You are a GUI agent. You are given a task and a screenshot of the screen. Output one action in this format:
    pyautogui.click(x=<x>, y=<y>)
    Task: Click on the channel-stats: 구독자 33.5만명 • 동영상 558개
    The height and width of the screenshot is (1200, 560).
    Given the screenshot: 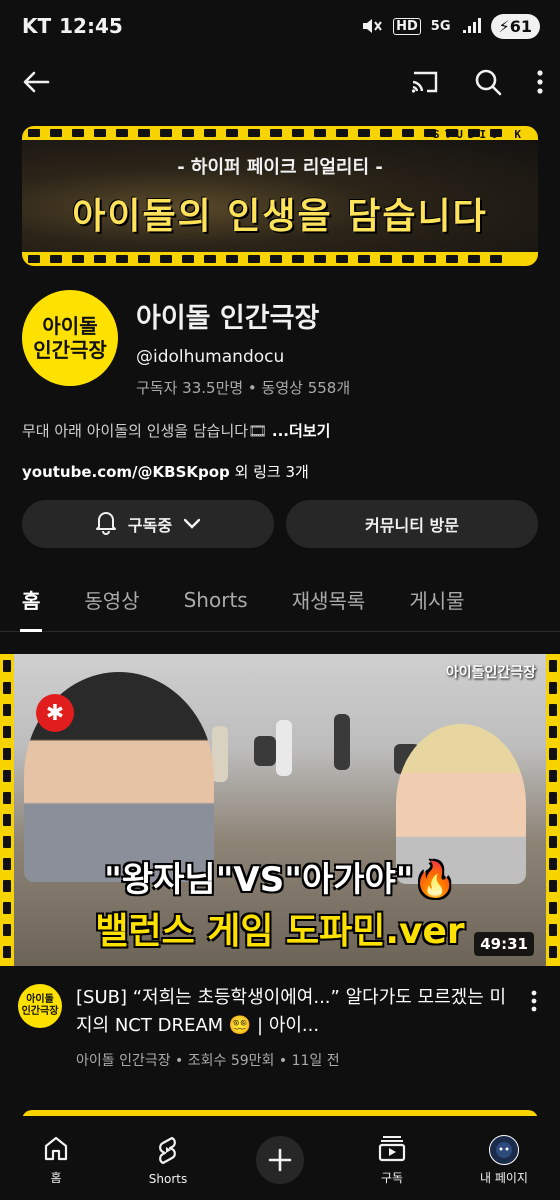 What is the action you would take?
    pyautogui.click(x=243, y=388)
    